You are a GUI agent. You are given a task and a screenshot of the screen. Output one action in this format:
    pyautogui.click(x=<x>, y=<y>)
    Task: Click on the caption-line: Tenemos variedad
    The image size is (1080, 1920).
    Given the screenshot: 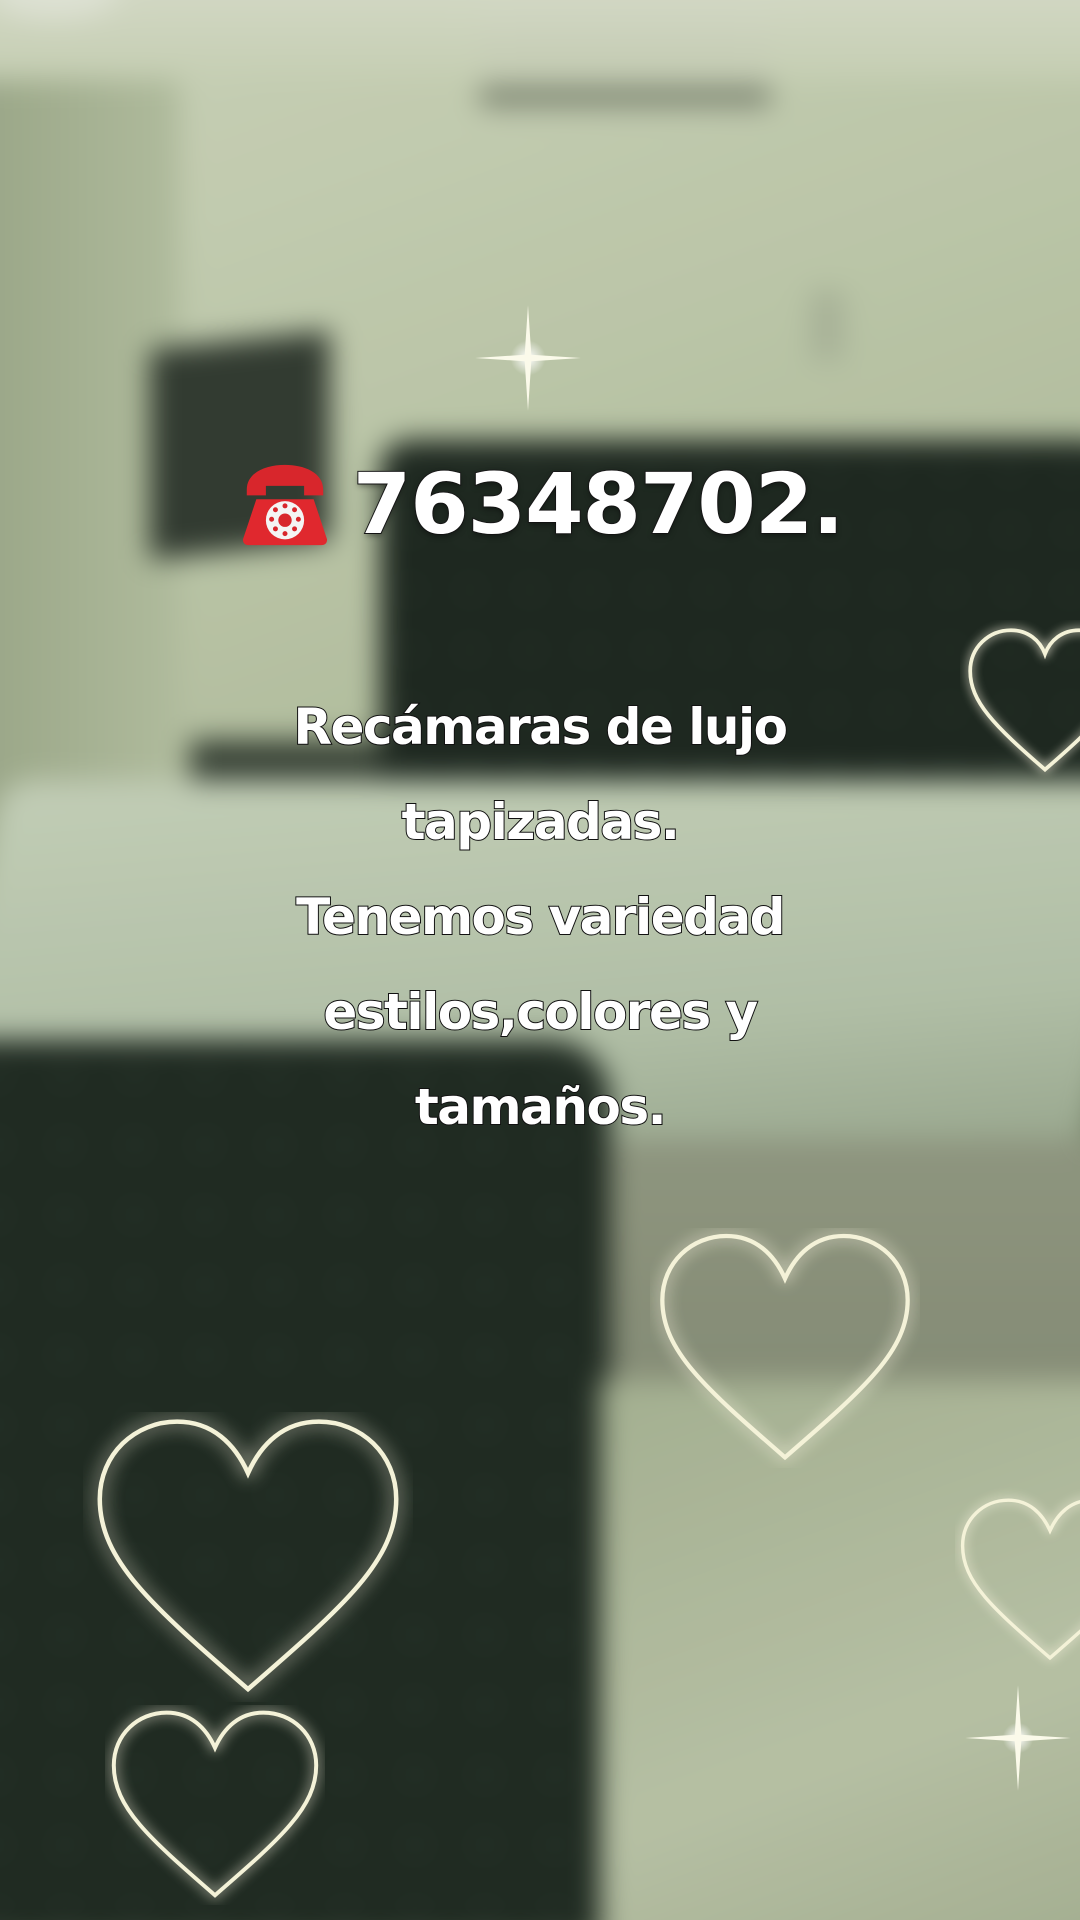 What is the action you would take?
    pyautogui.click(x=540, y=917)
    